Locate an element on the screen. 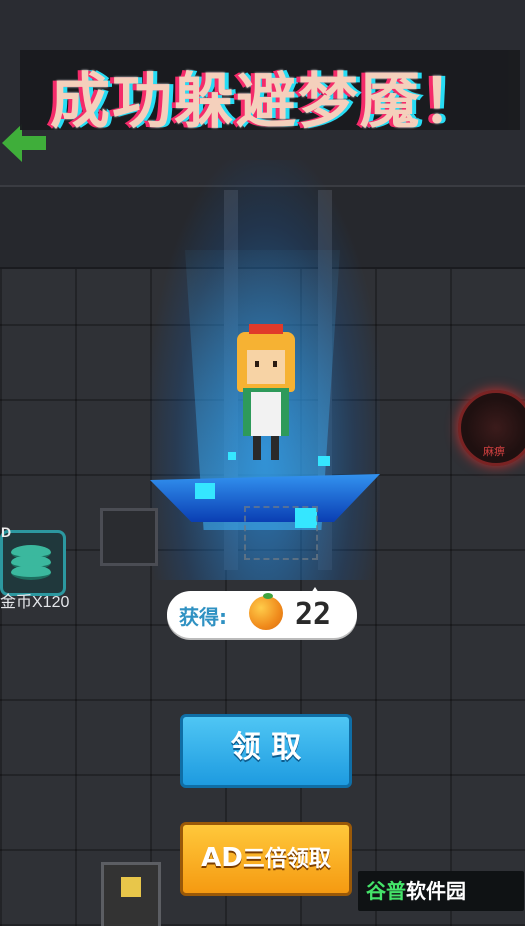 The width and height of the screenshot is (525, 926). coin-badge: D is located at coordinates (6, 532).